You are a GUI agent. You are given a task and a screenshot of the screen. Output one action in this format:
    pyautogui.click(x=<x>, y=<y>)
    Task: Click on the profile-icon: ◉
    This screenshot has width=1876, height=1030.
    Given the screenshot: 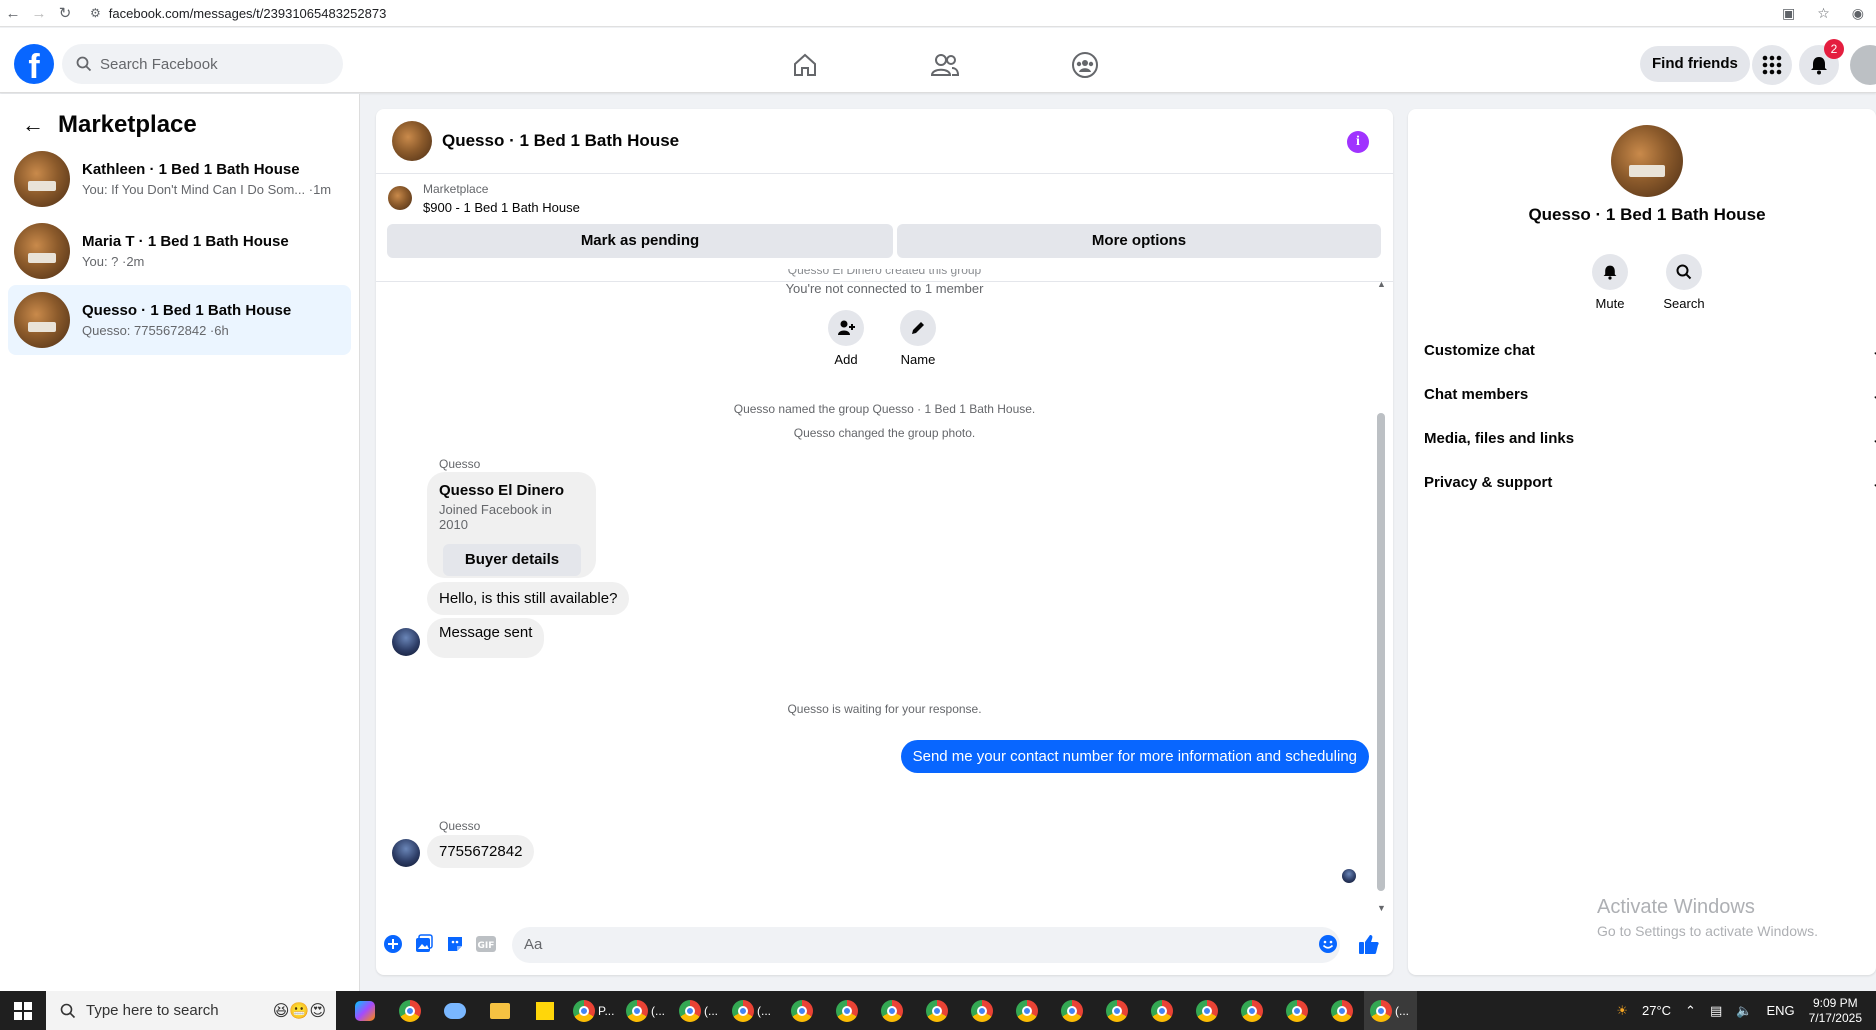 What is the action you would take?
    pyautogui.click(x=1858, y=13)
    